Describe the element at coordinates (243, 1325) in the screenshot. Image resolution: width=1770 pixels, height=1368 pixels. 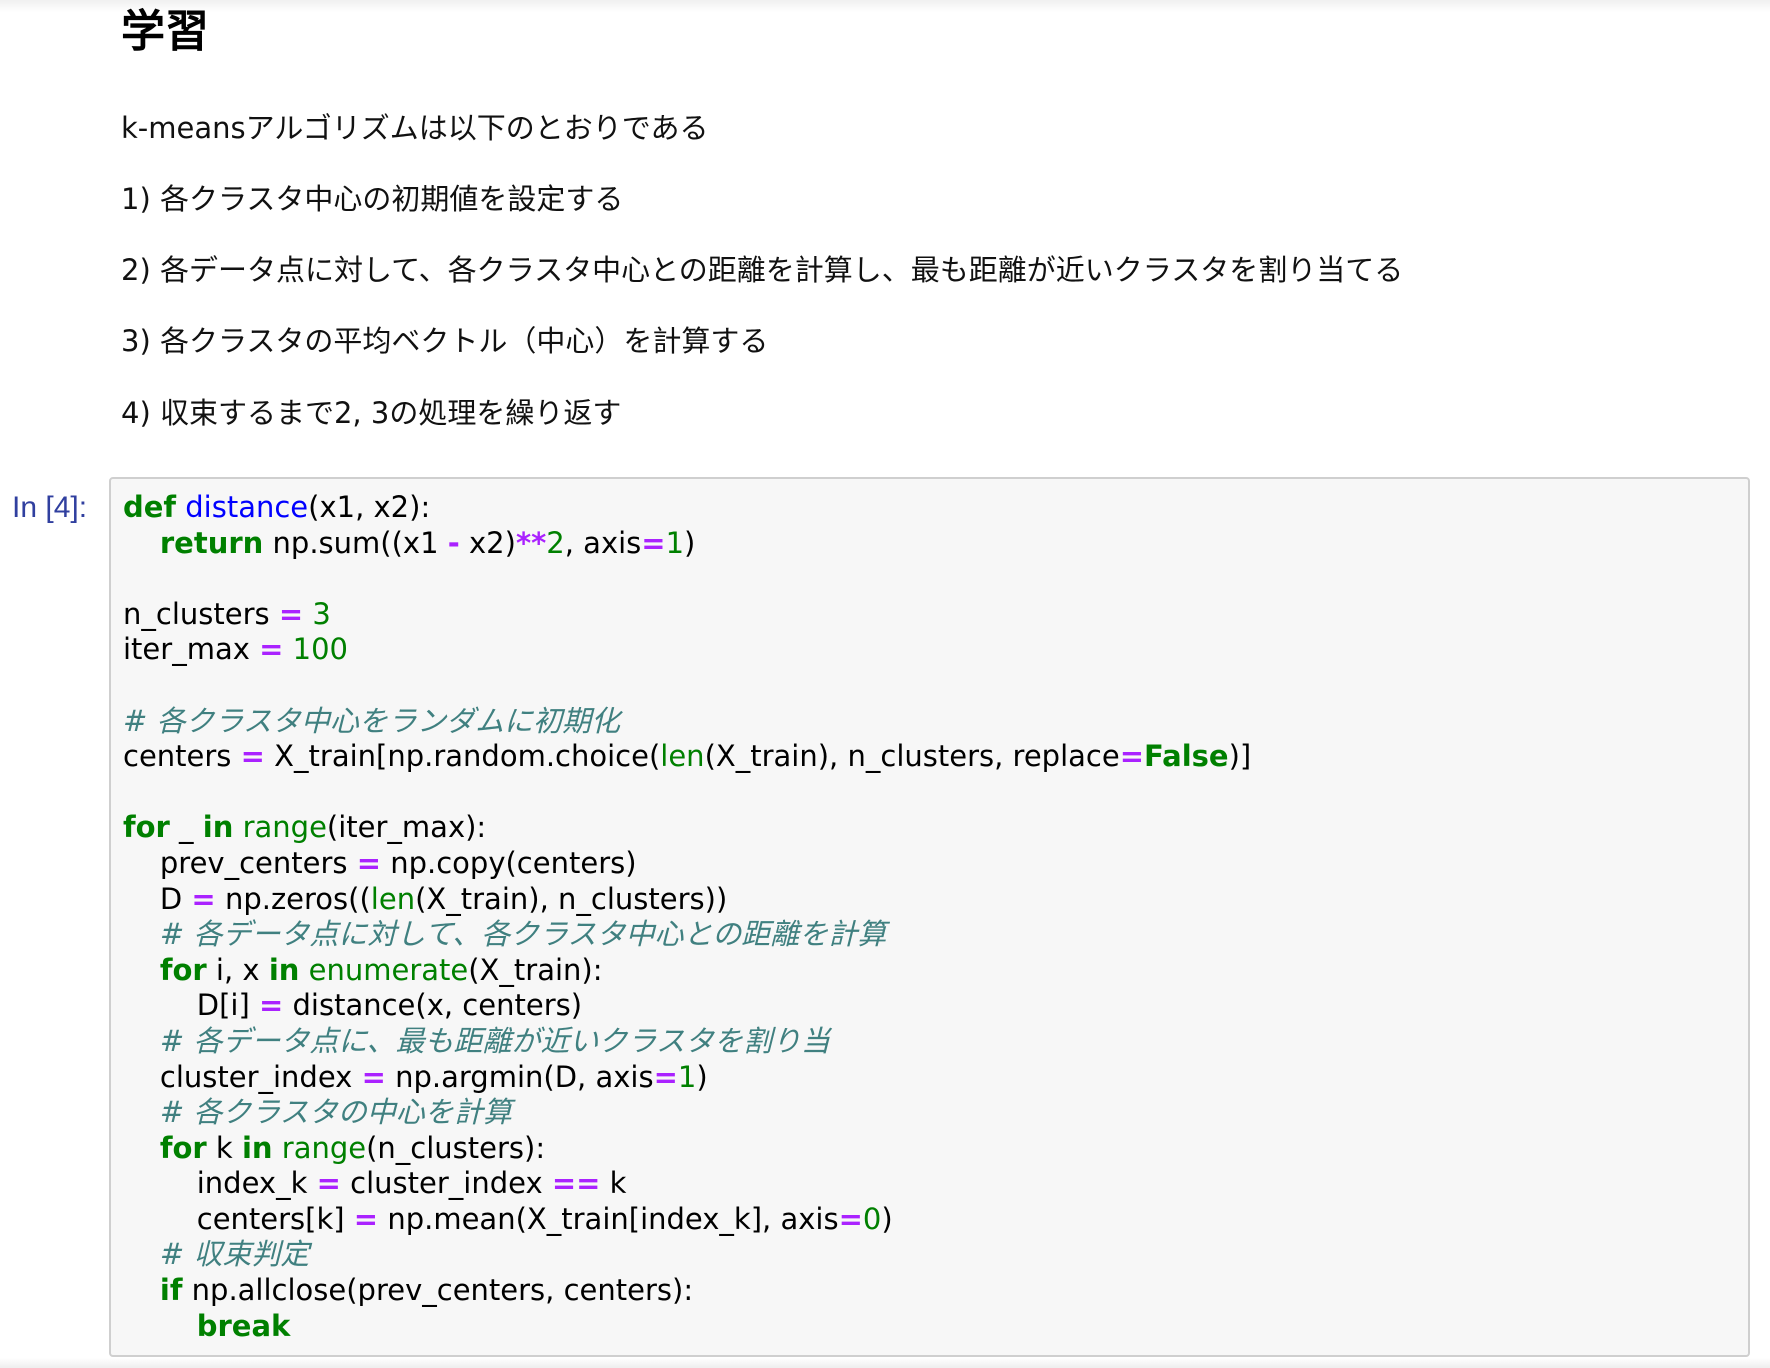
I see `code-line-24: break` at that location.